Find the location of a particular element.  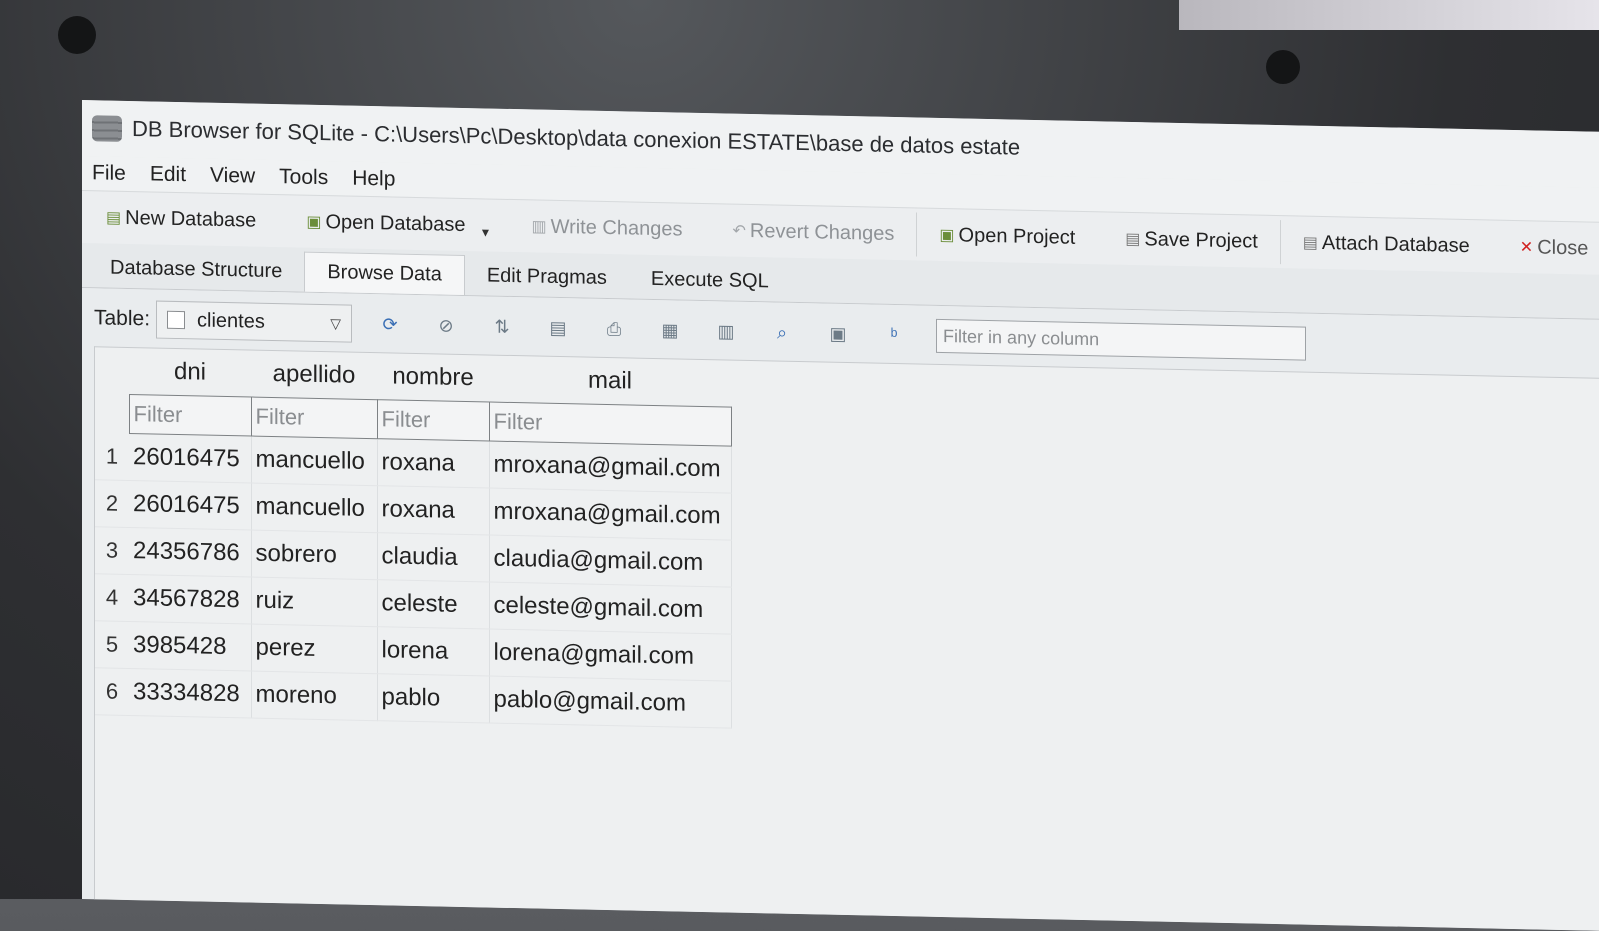

row-number: 2 is located at coordinates (112, 503).